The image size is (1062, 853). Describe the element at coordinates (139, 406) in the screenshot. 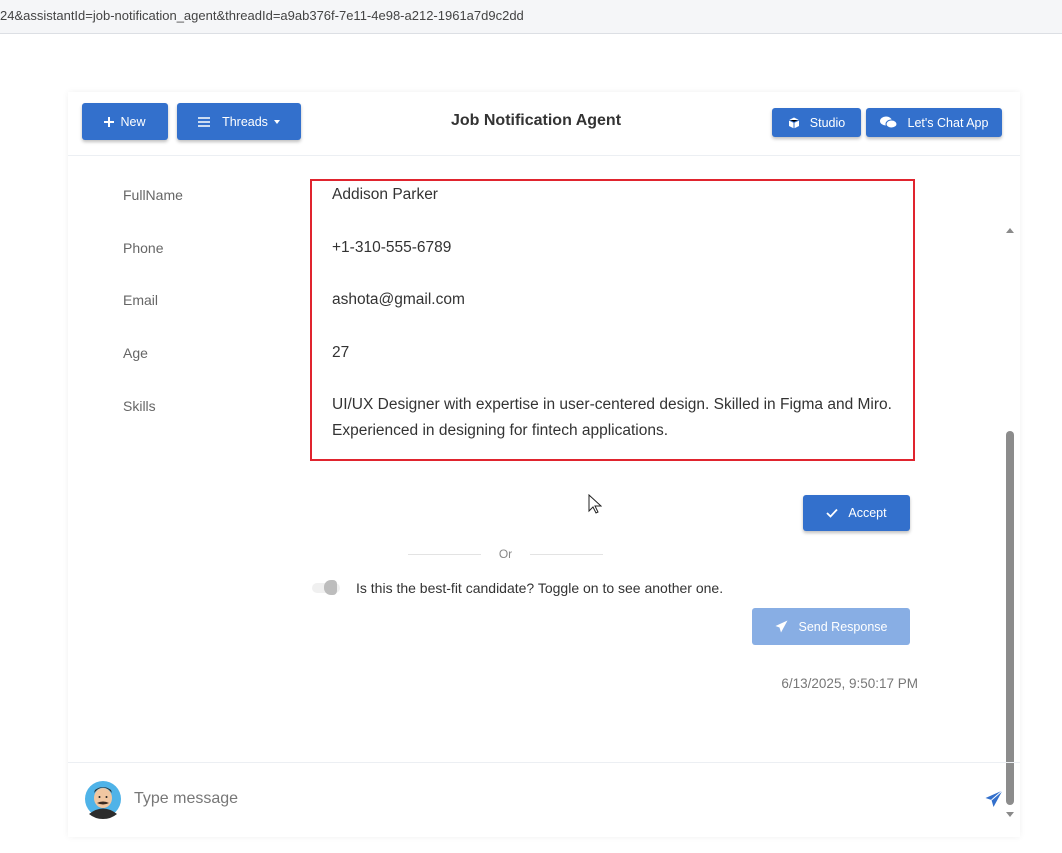

I see `field-label-skills: Skills` at that location.